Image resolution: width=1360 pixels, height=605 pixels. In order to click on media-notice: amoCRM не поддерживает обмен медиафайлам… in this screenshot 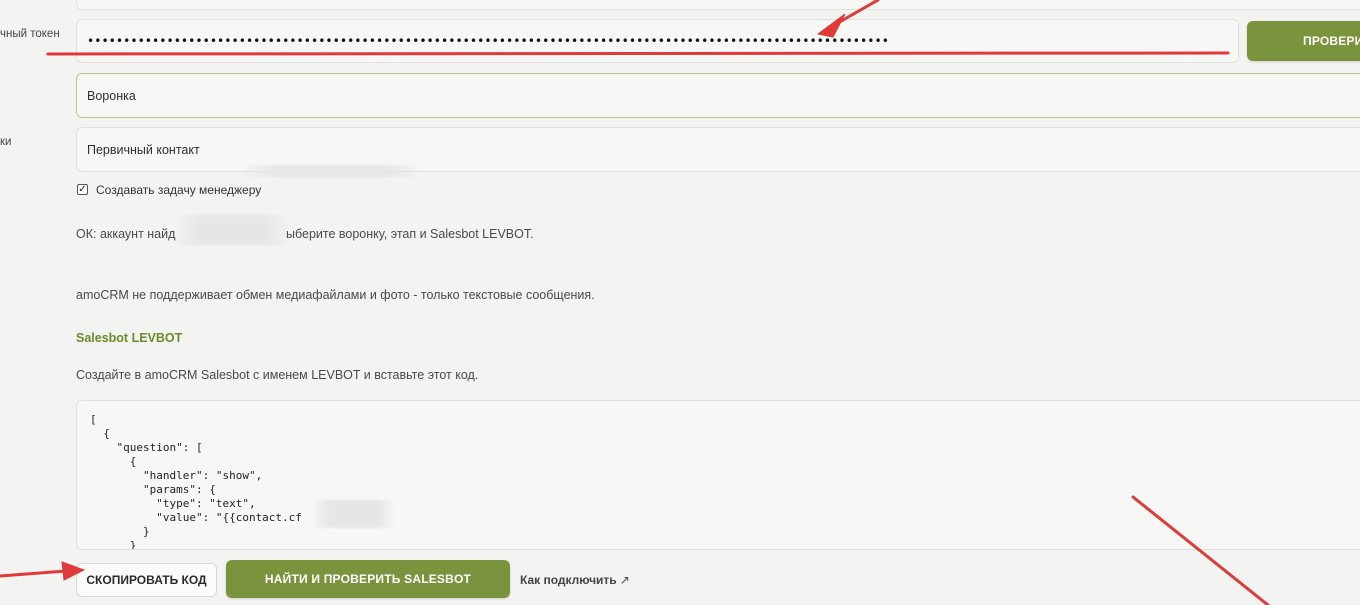, I will do `click(335, 295)`.